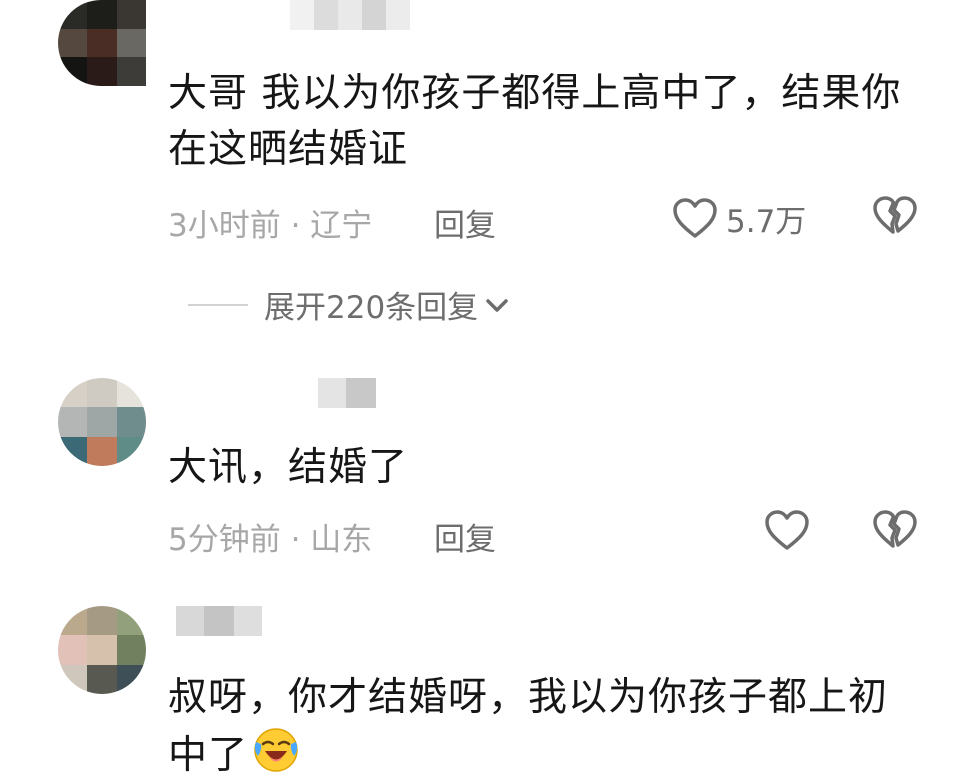  What do you see at coordinates (371, 308) in the screenshot?
I see `expand-replies-label: 展开220条回复` at bounding box center [371, 308].